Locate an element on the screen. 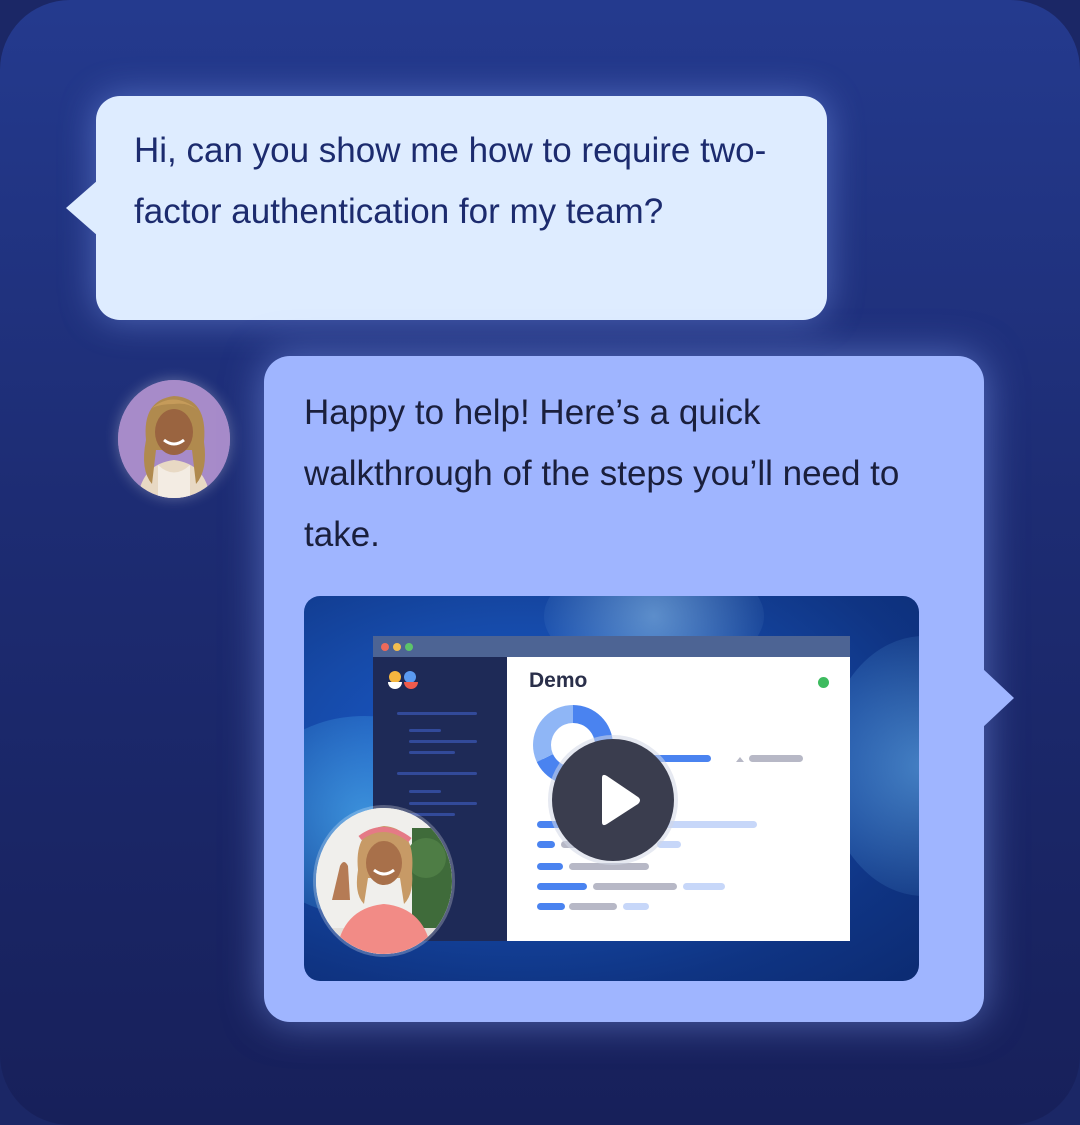 This screenshot has width=1080, height=1125. agent-avatar is located at coordinates (174, 439).